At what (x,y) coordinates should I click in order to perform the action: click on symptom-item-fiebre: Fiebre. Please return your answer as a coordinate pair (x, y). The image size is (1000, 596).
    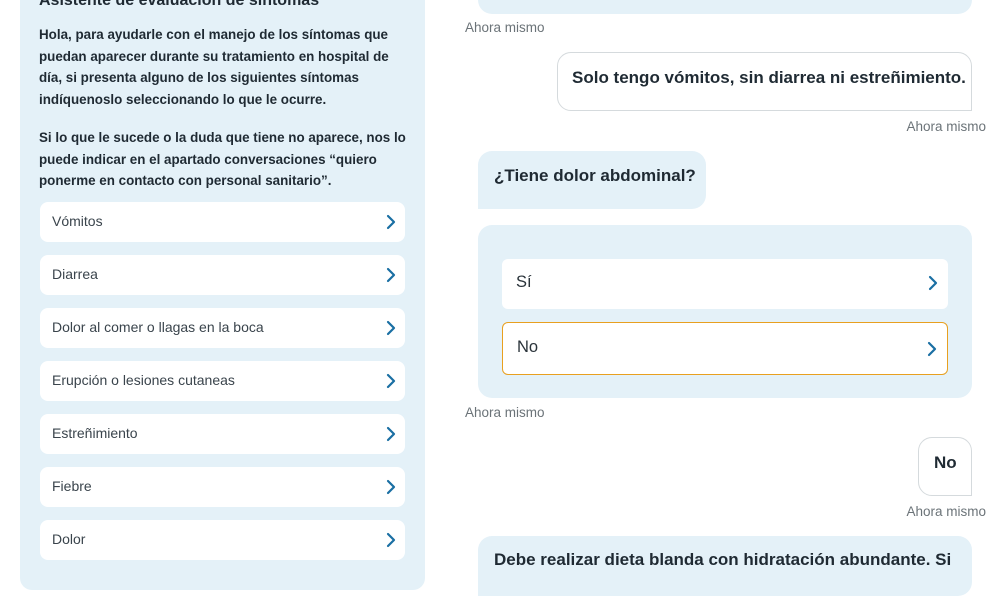
    Looking at the image, I should click on (222, 487).